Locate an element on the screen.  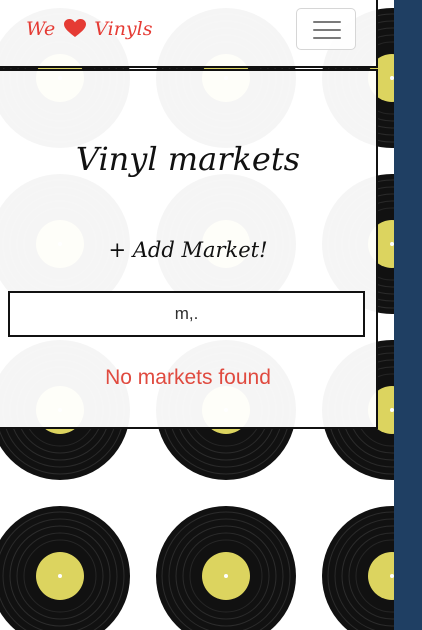
right-edge-rail is located at coordinates (408, 315).